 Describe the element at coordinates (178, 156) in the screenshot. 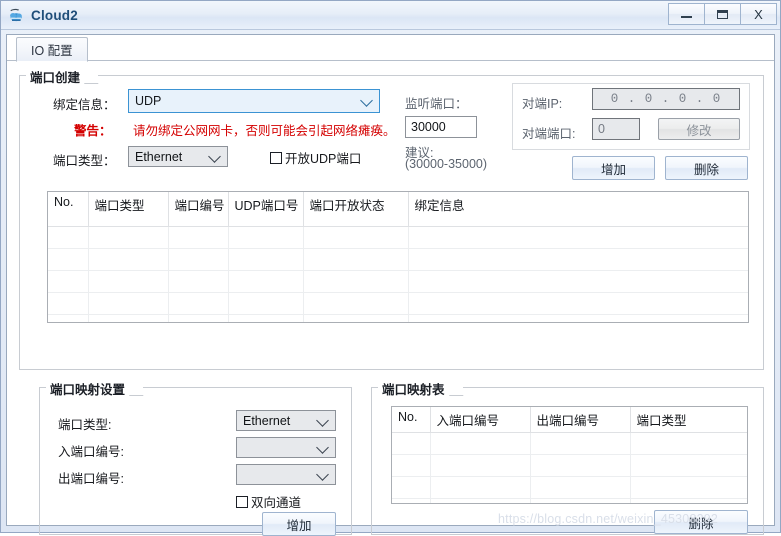

I see `port-type-combo: Ethernet` at that location.